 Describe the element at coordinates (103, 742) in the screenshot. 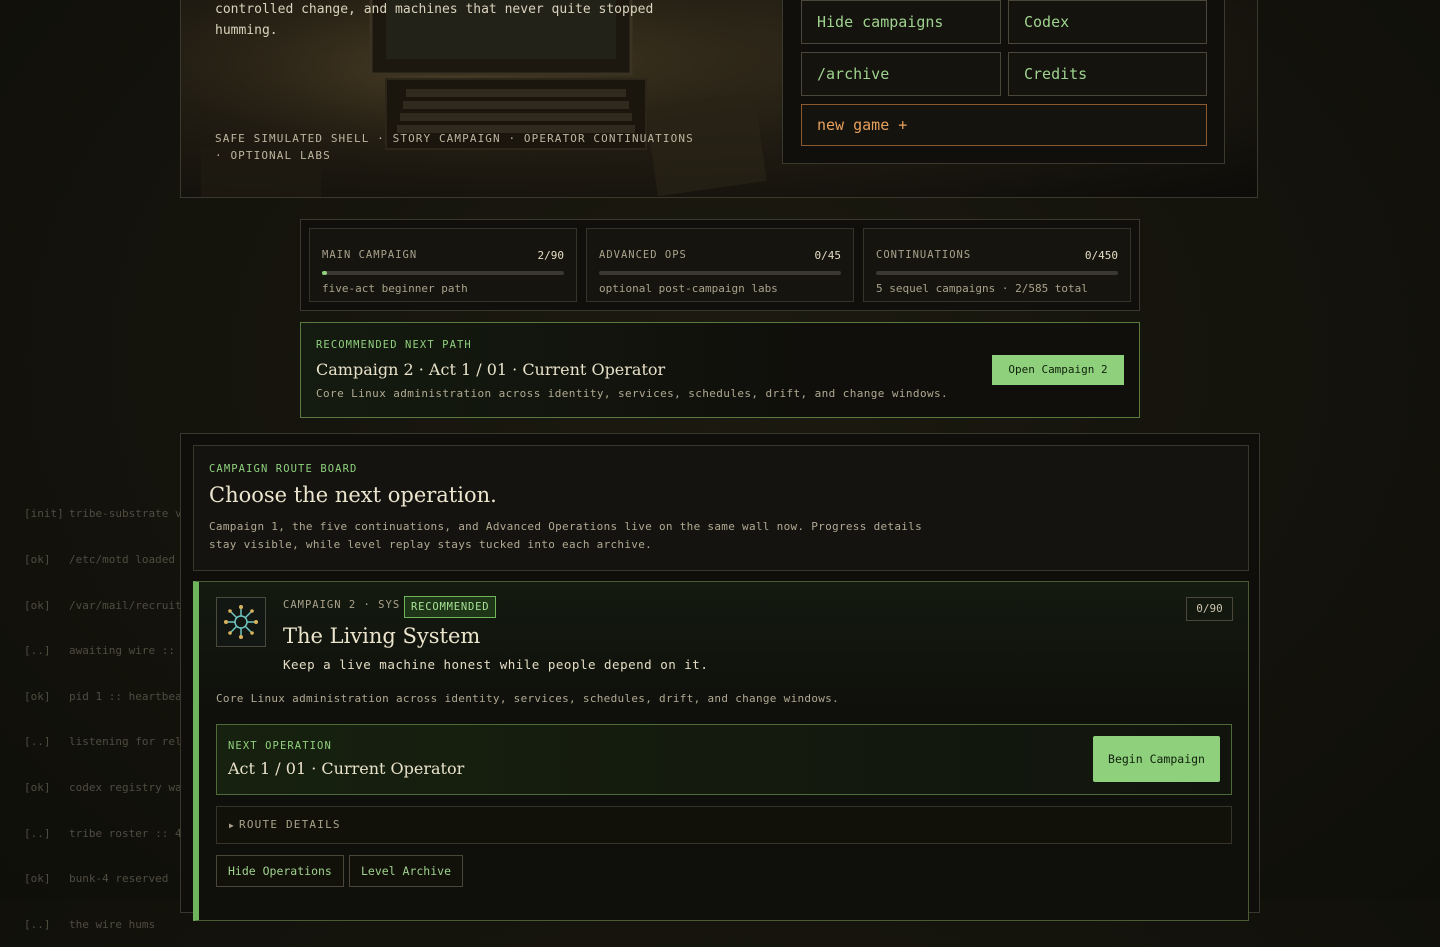

I see `boot-log-line: [..] listening for rel` at that location.